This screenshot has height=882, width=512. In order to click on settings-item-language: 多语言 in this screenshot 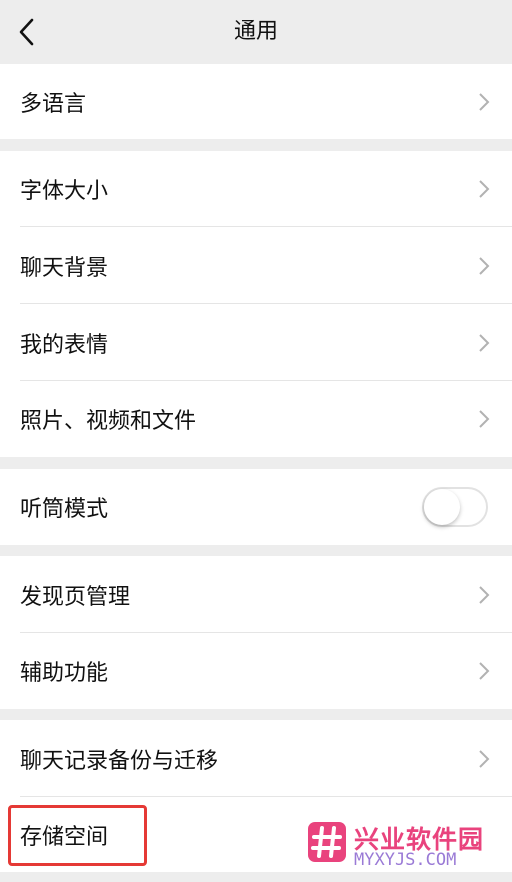, I will do `click(256, 101)`.